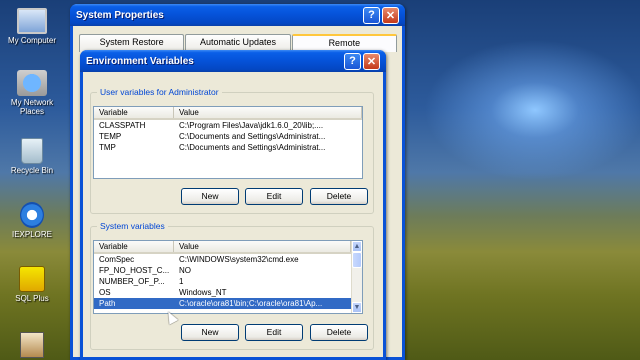  I want to click on dialog-title: Environment Variables, so click(140, 61).